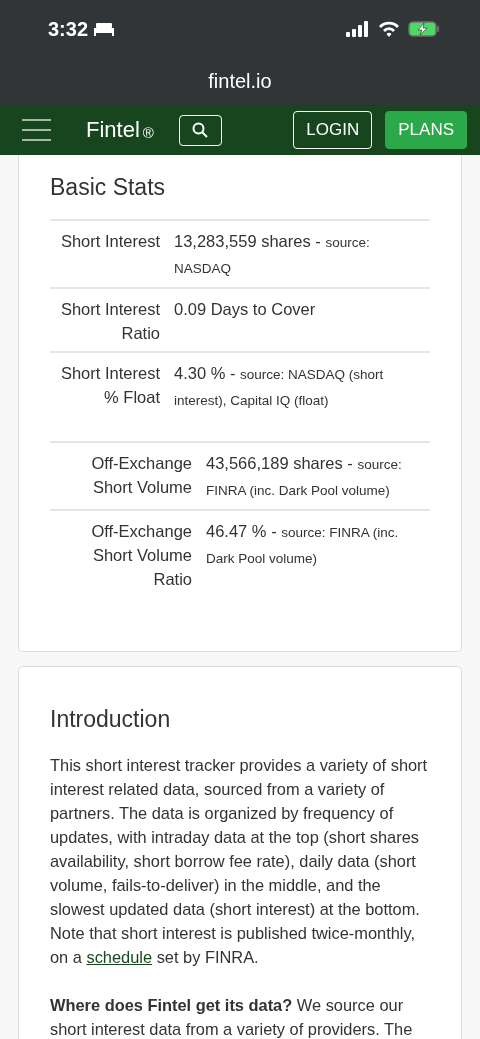  Describe the element at coordinates (109, 321) in the screenshot. I see `stat-label: Short Interest Ratio` at that location.